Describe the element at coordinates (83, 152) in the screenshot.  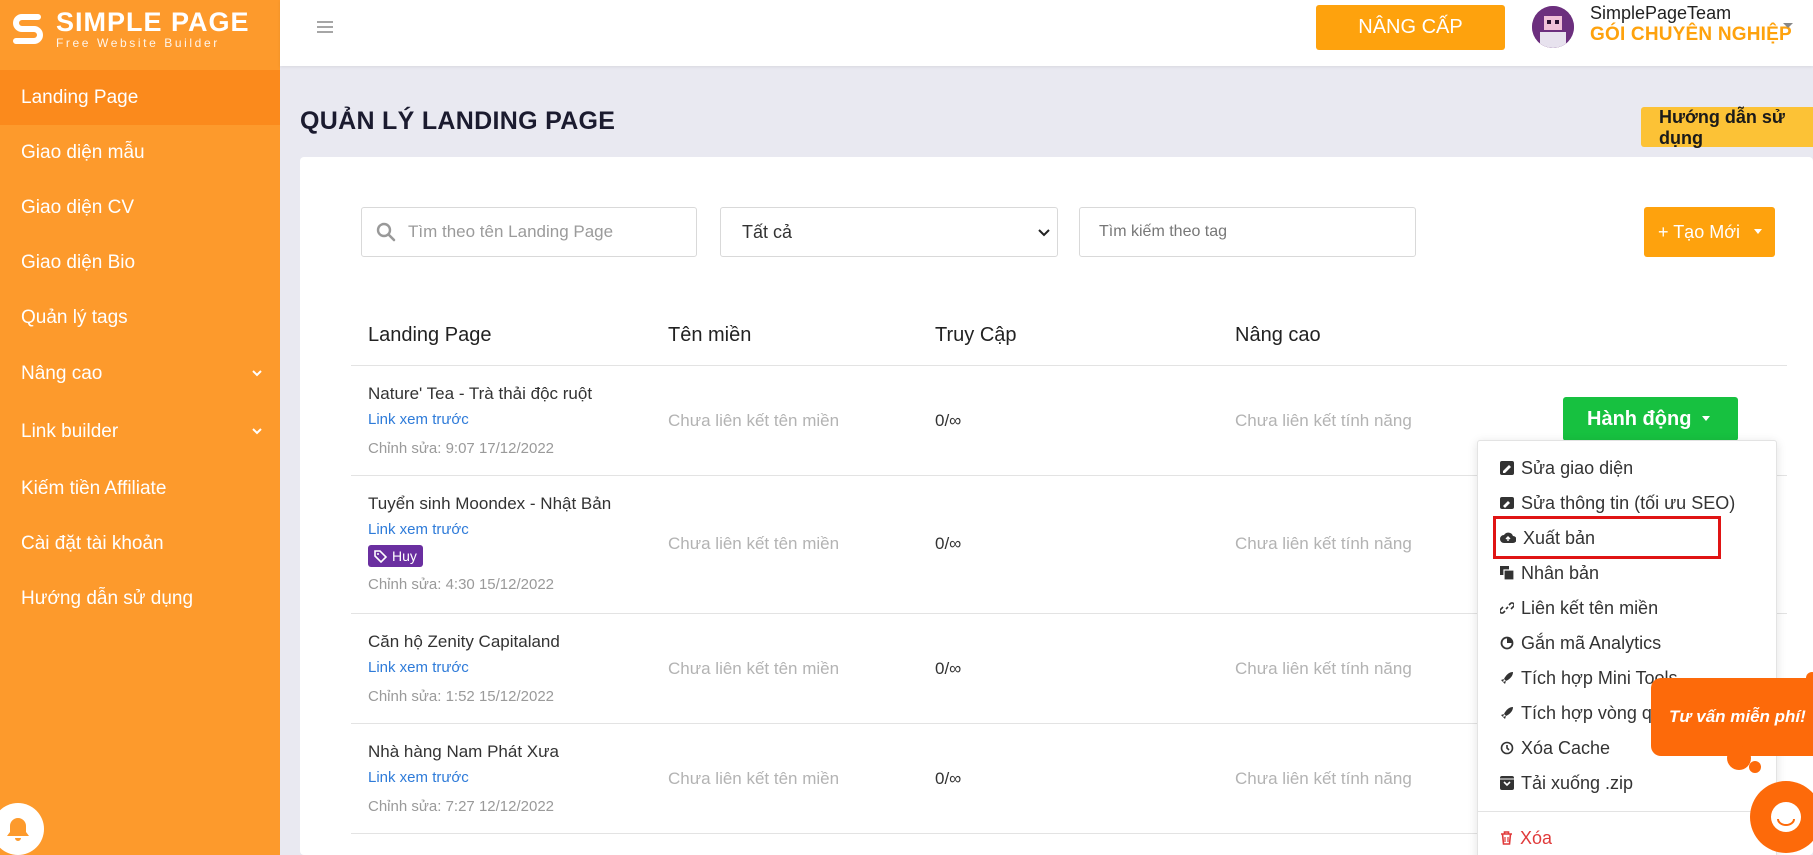
I see `sidebar-item-label: Giao diện mẫu` at that location.